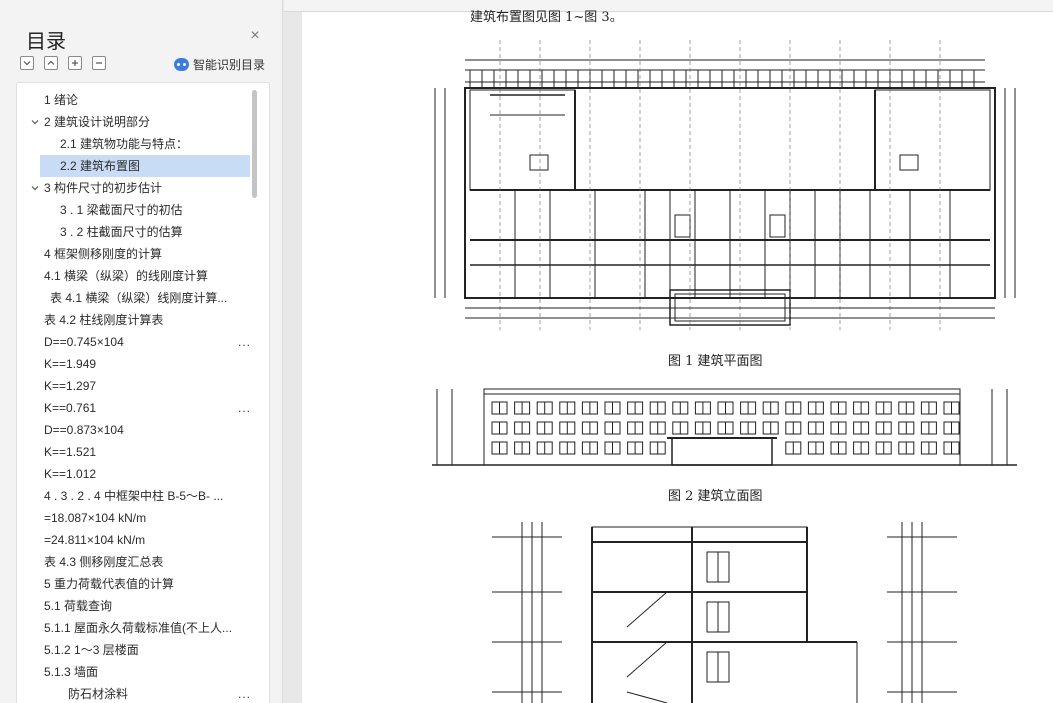 The width and height of the screenshot is (1053, 703). I want to click on toc-item: 5.1.3 墙面, so click(136, 672).